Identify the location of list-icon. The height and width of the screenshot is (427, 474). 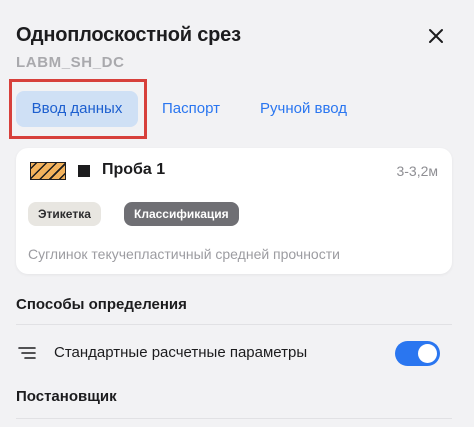
(27, 353).